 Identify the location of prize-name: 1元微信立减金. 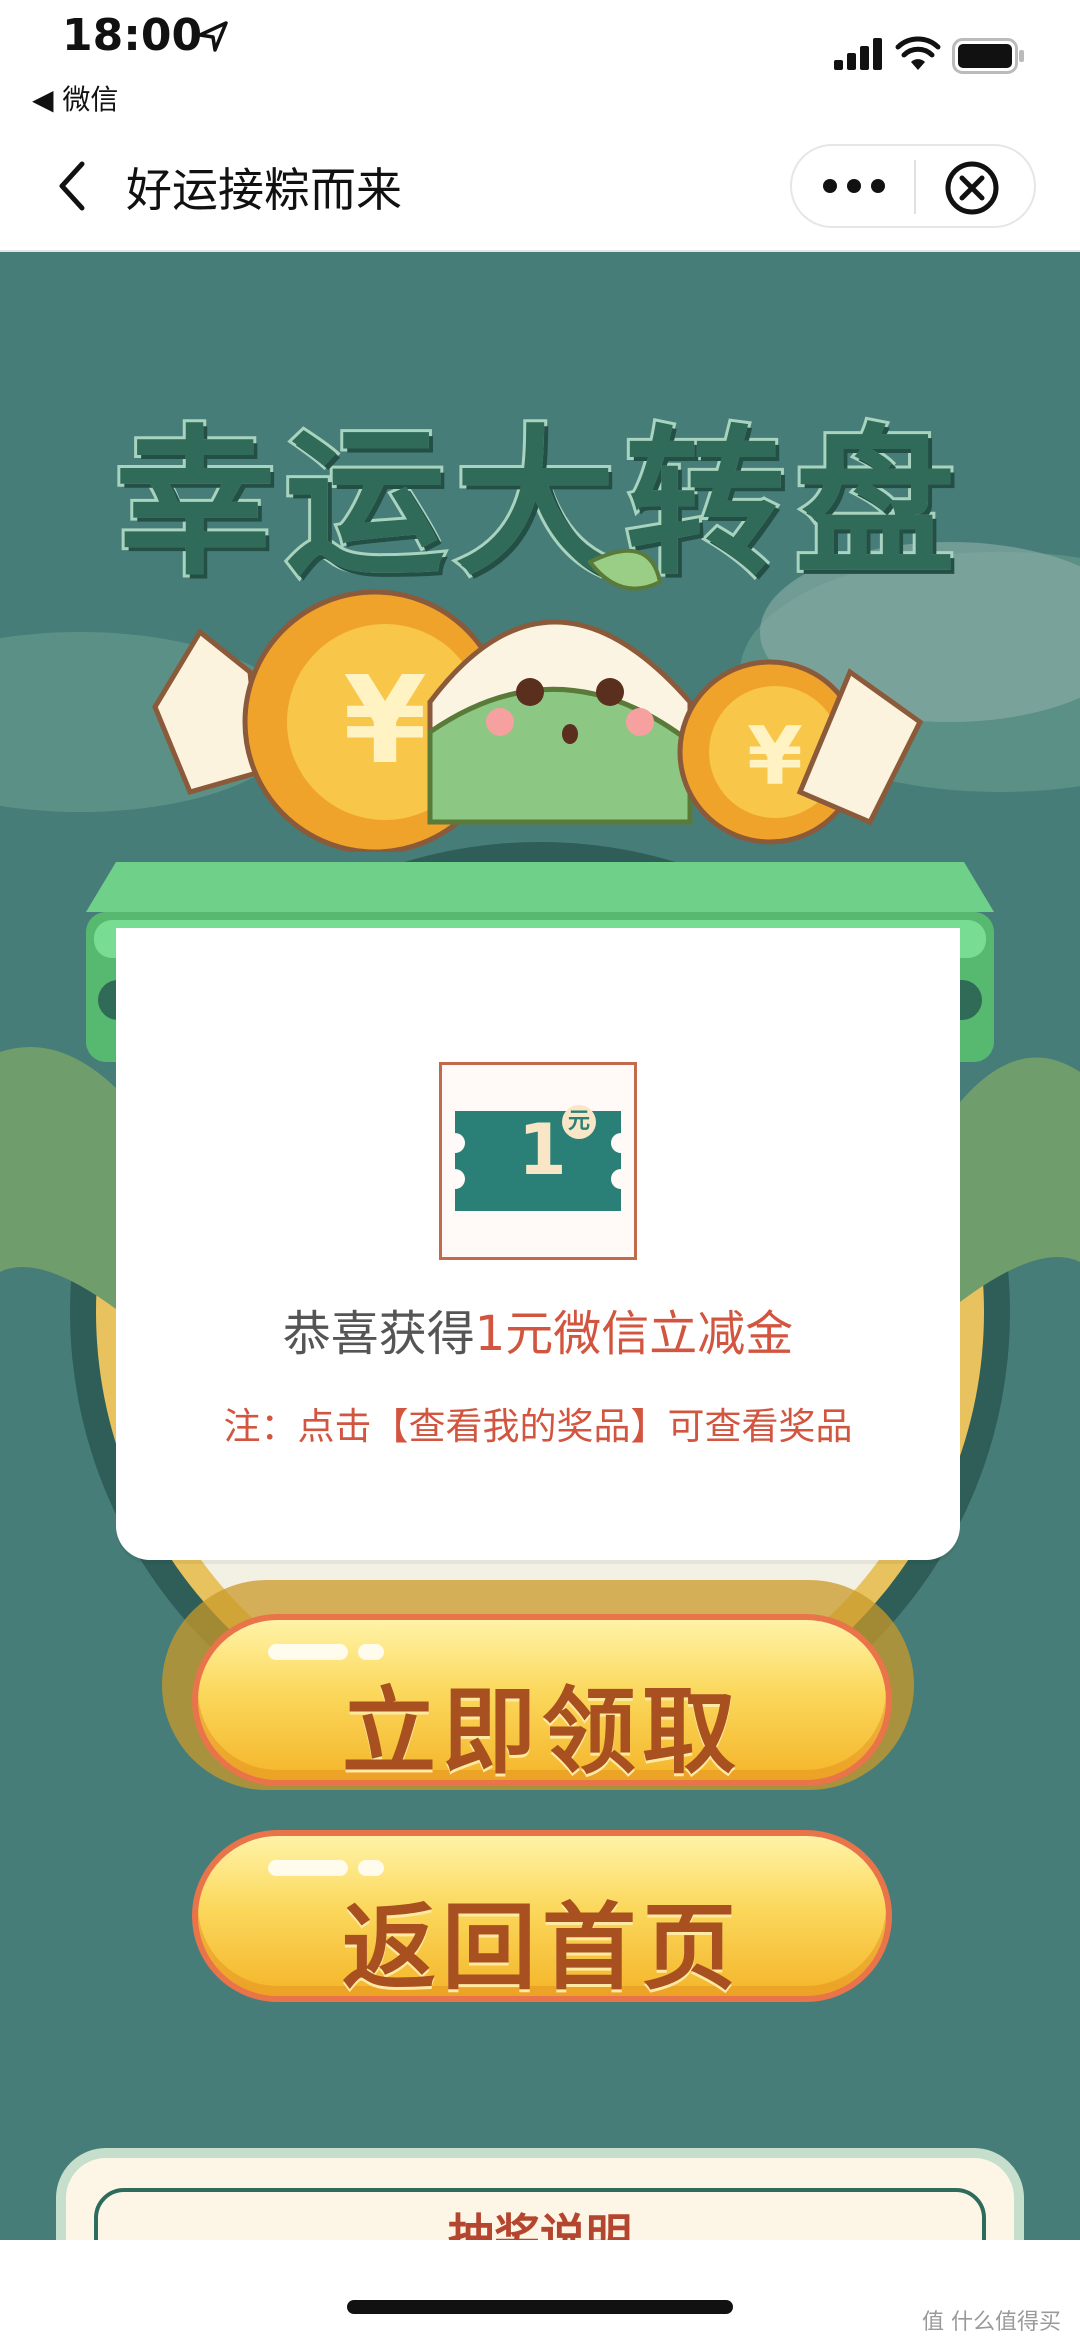
(634, 1334).